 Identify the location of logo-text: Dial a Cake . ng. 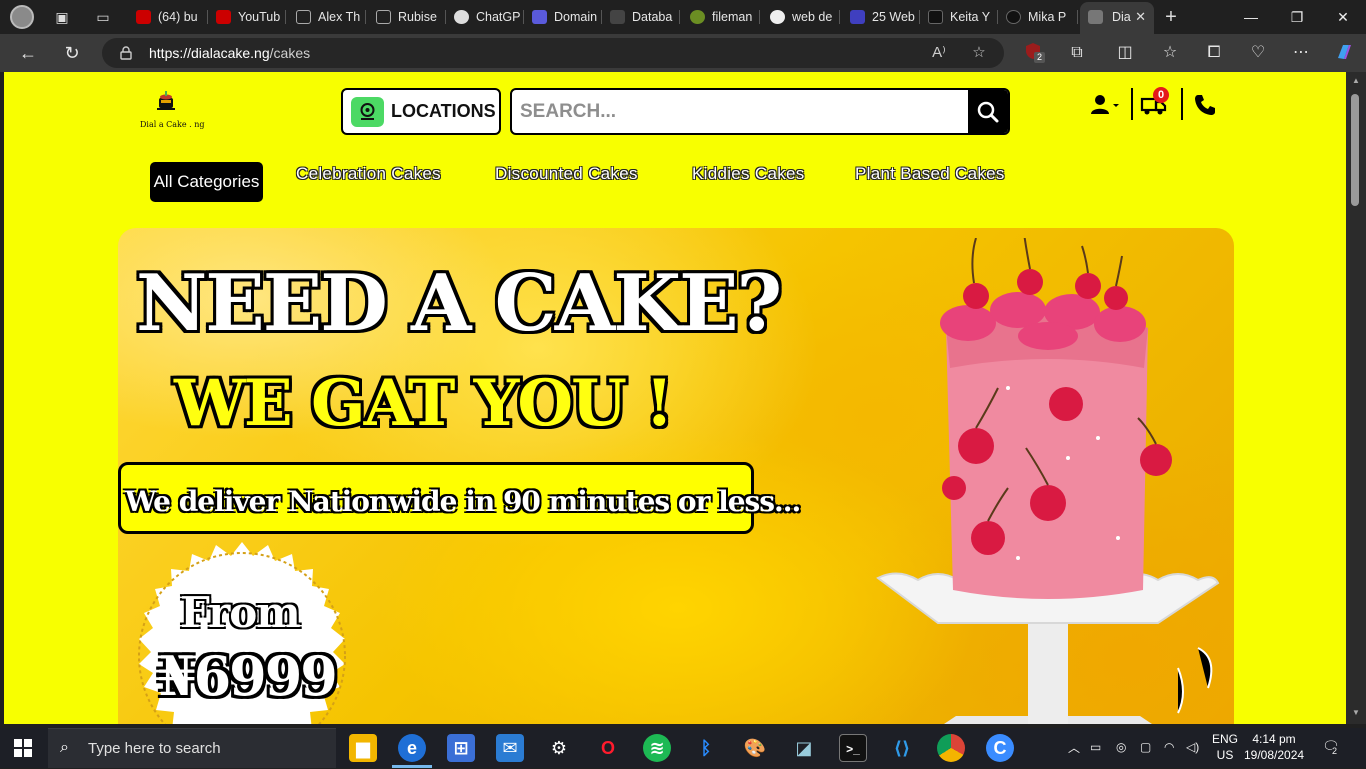
(172, 124).